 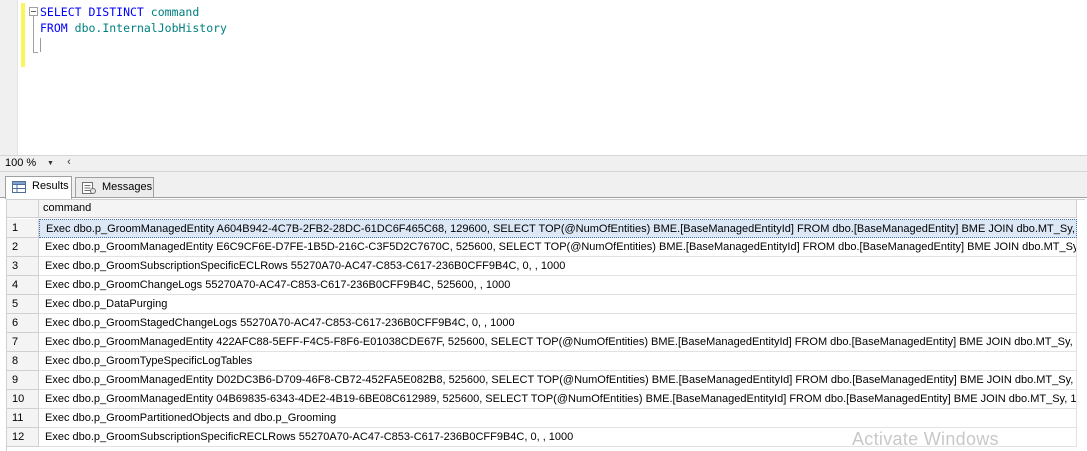 What do you see at coordinates (23, 35) in the screenshot?
I see `change-tracking-bar` at bounding box center [23, 35].